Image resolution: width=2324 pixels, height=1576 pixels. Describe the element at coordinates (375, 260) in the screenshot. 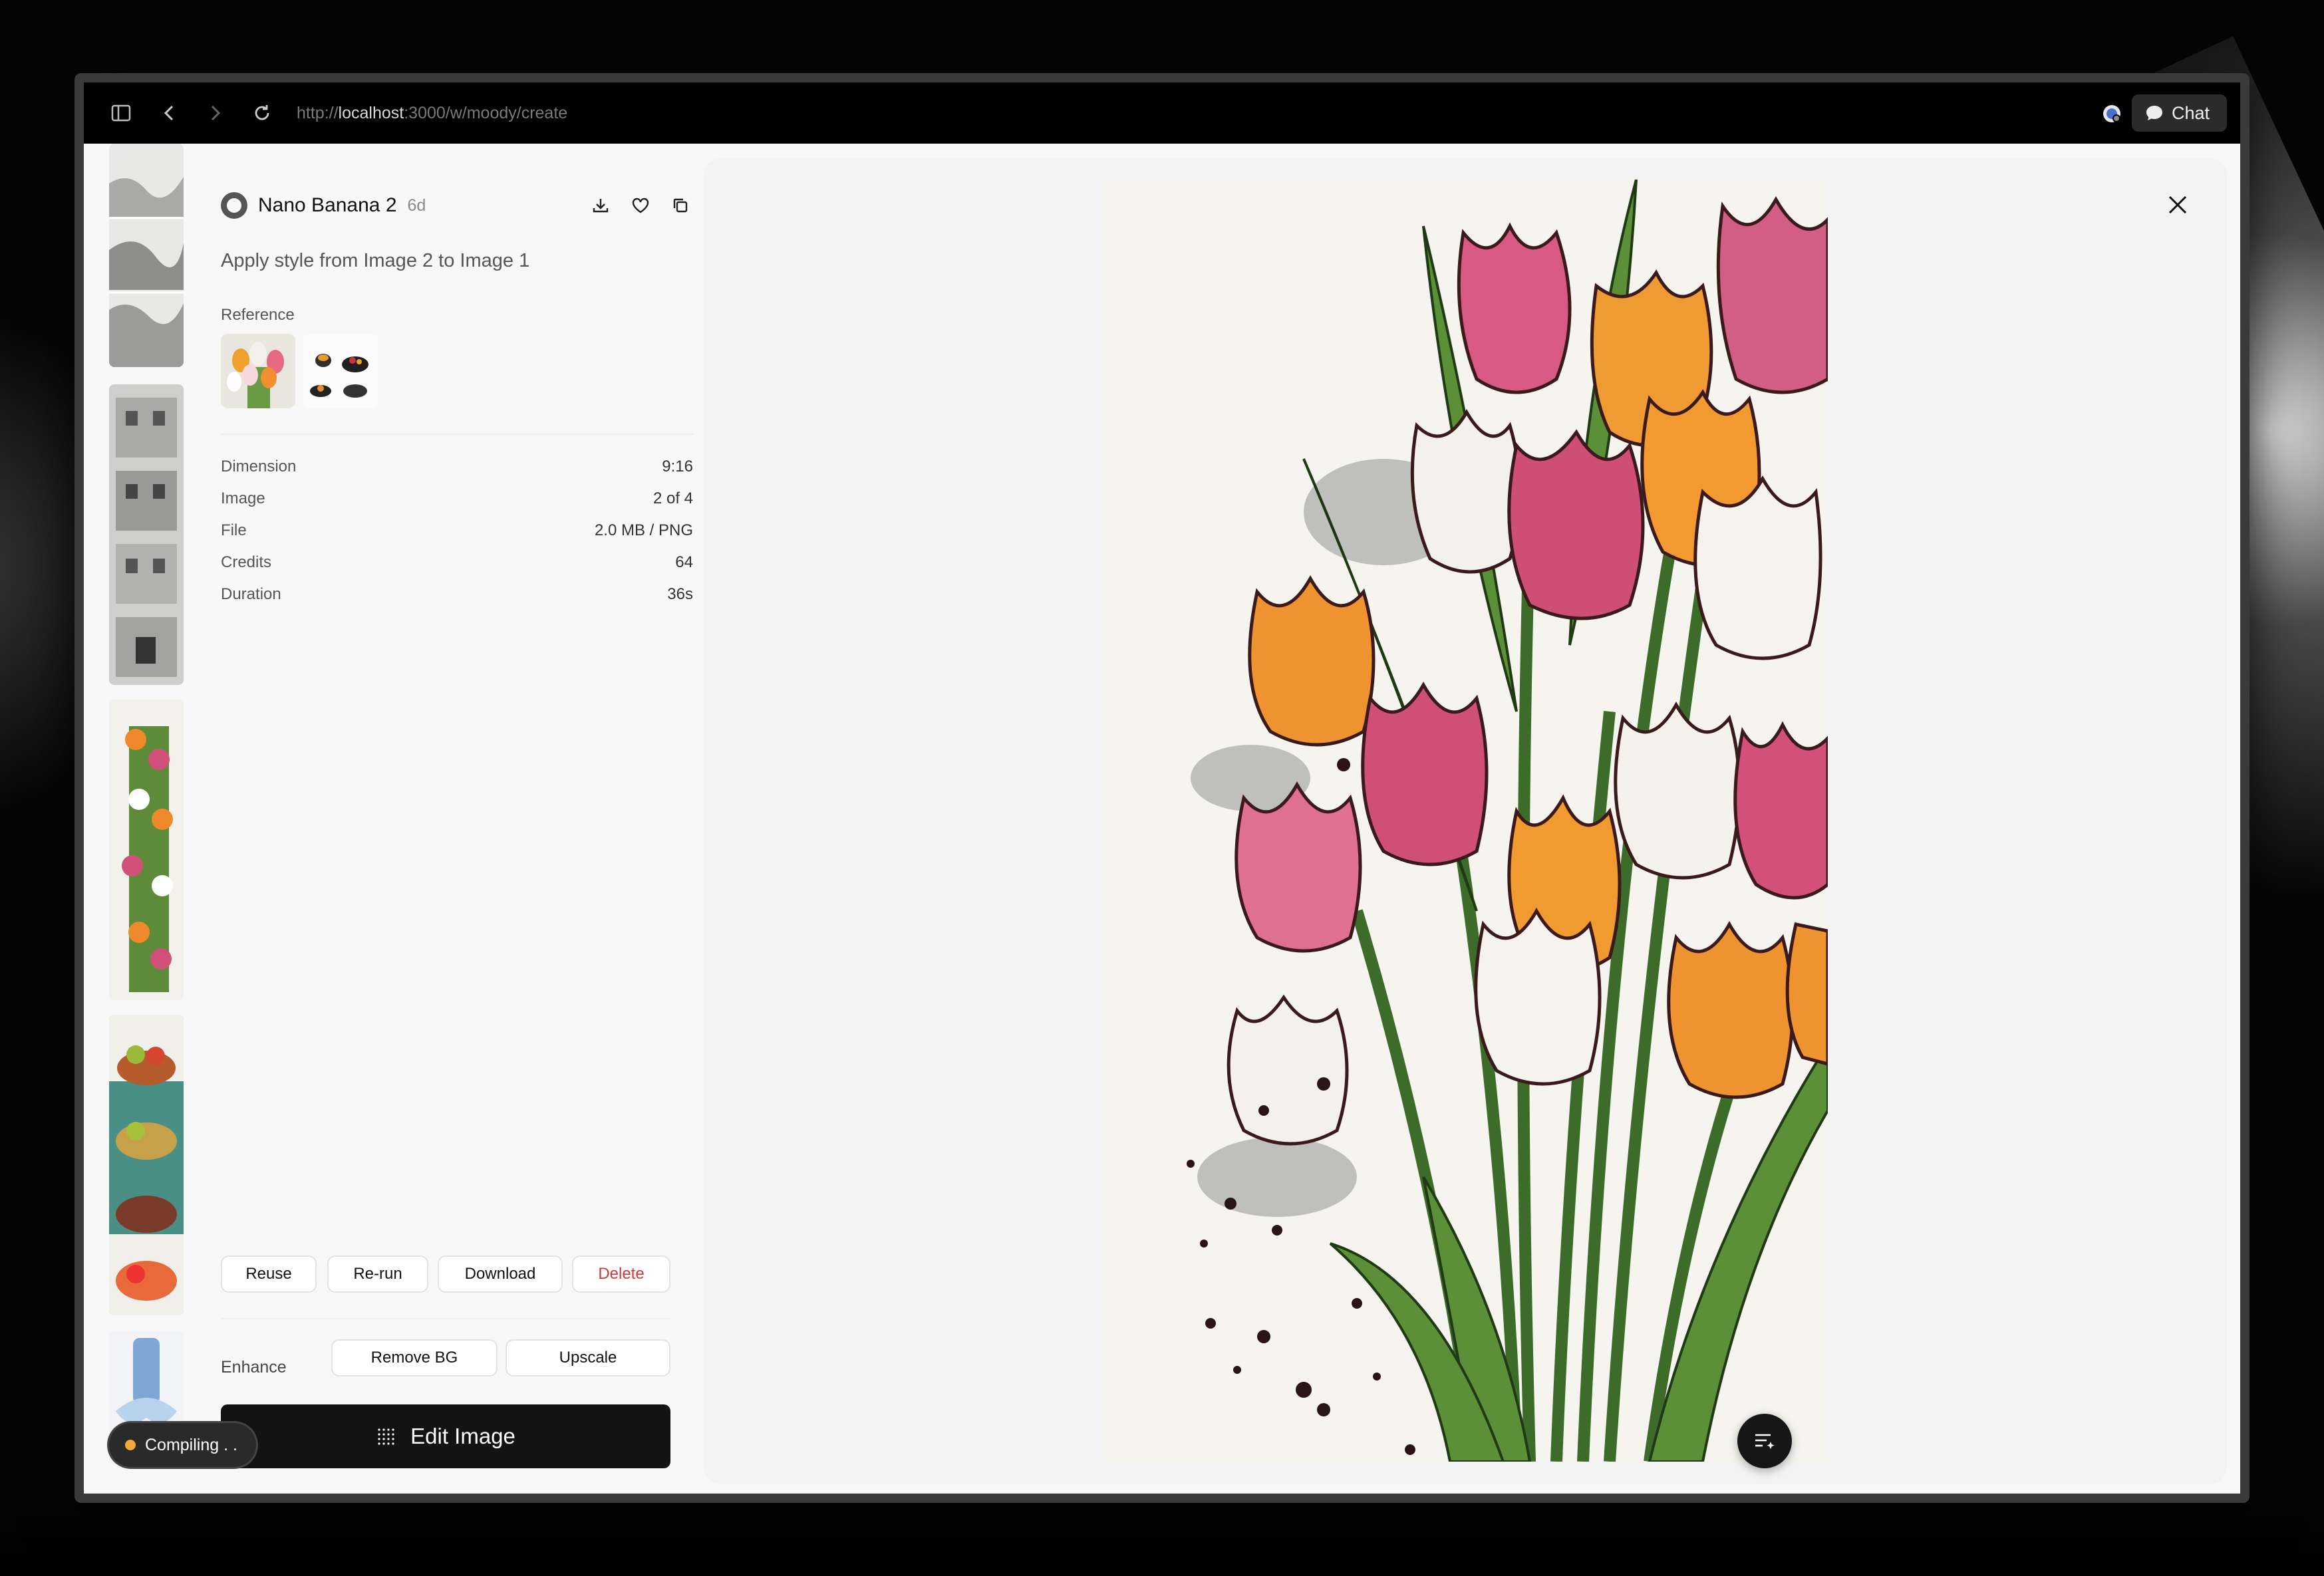

I see `prompt-text: Apply style from Image 2 to Image 1` at that location.